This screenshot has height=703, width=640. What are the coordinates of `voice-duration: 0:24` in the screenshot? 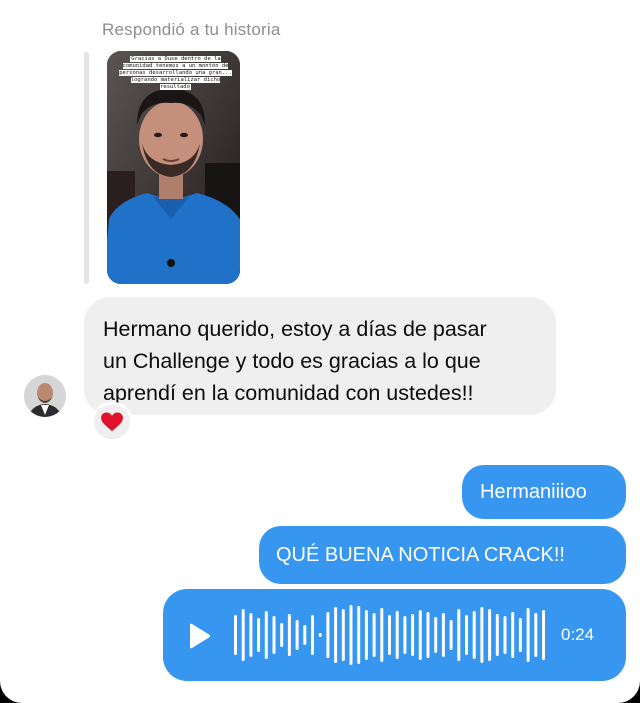 It's located at (578, 634).